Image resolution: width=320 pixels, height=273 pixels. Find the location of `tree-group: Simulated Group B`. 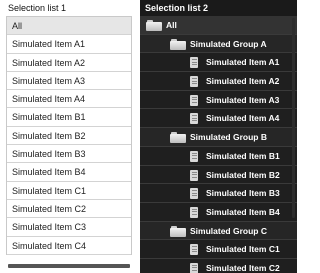

tree-group: Simulated Group B is located at coordinates (218, 137).